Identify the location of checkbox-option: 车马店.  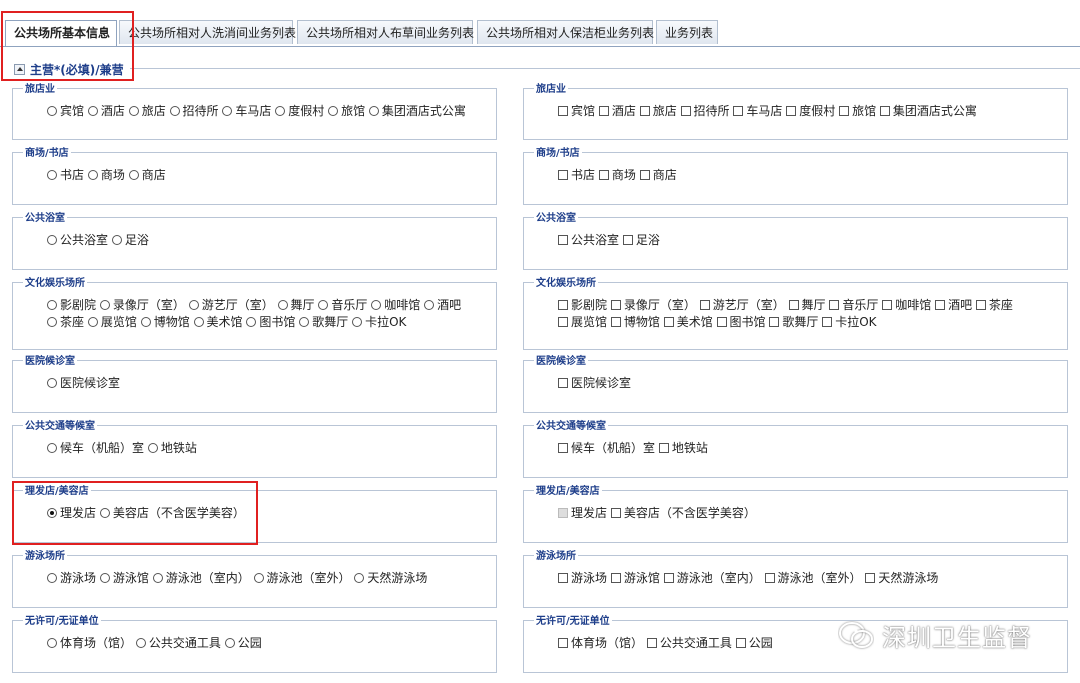
(757, 111).